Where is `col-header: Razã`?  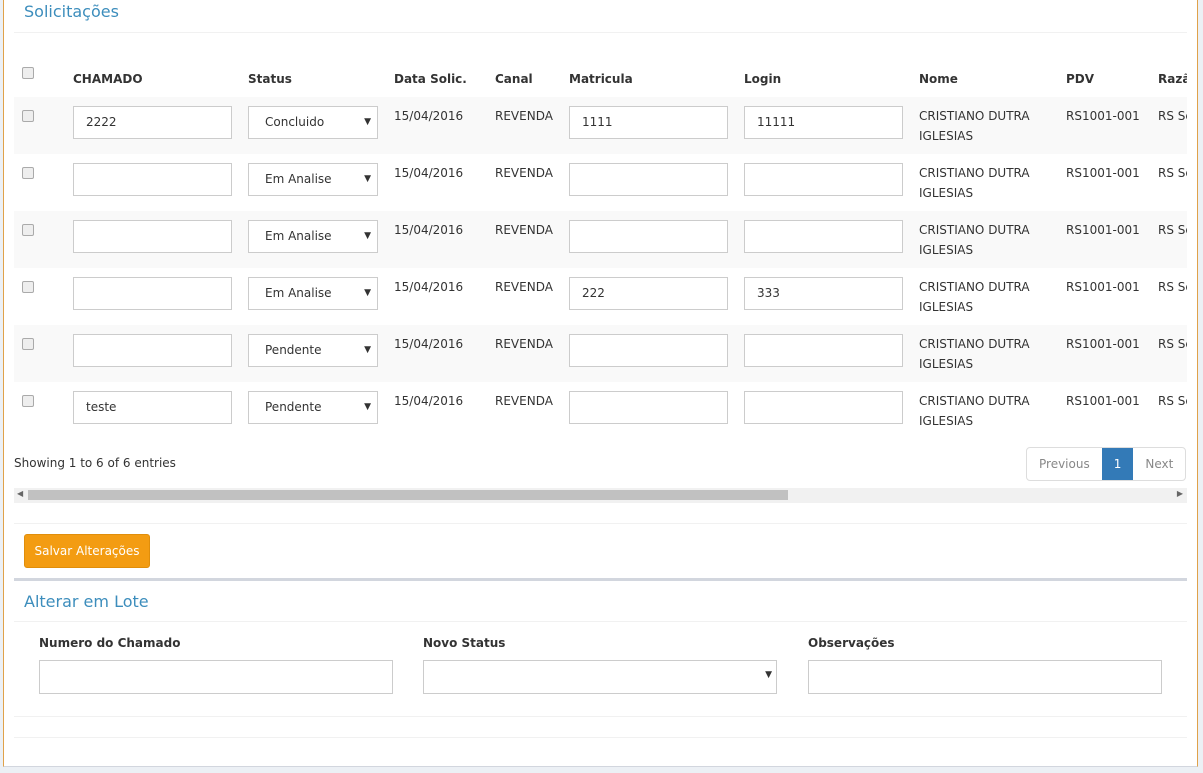 col-header: Razã is located at coordinates (1172, 68).